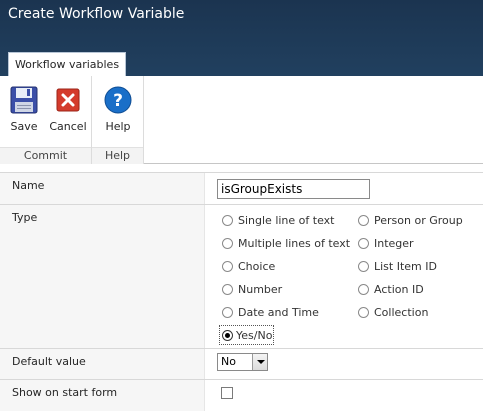 This screenshot has width=483, height=411. What do you see at coordinates (286, 243) in the screenshot?
I see `type-option-multiple-lines: Multiple lines of text` at bounding box center [286, 243].